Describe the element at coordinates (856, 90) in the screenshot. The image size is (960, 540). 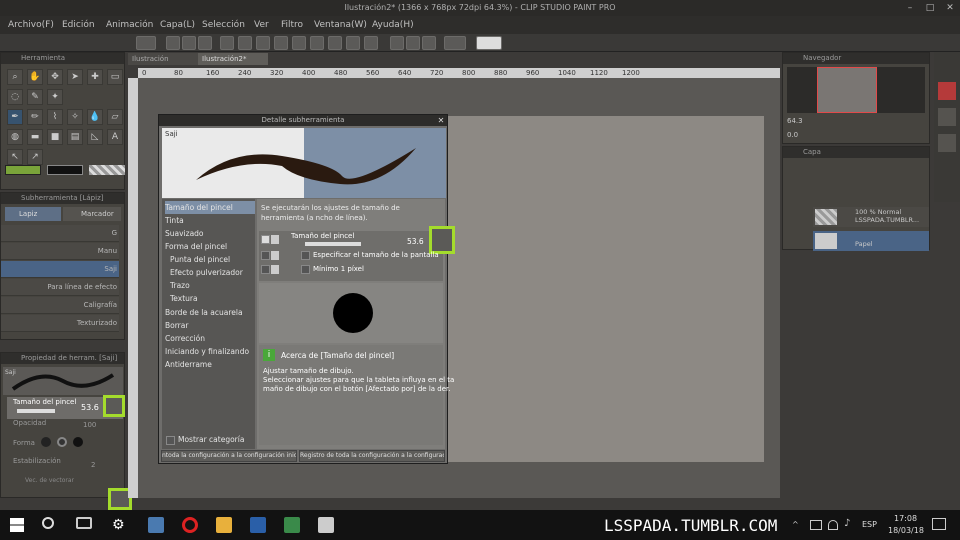
I see `navigator-thumbnail` at that location.